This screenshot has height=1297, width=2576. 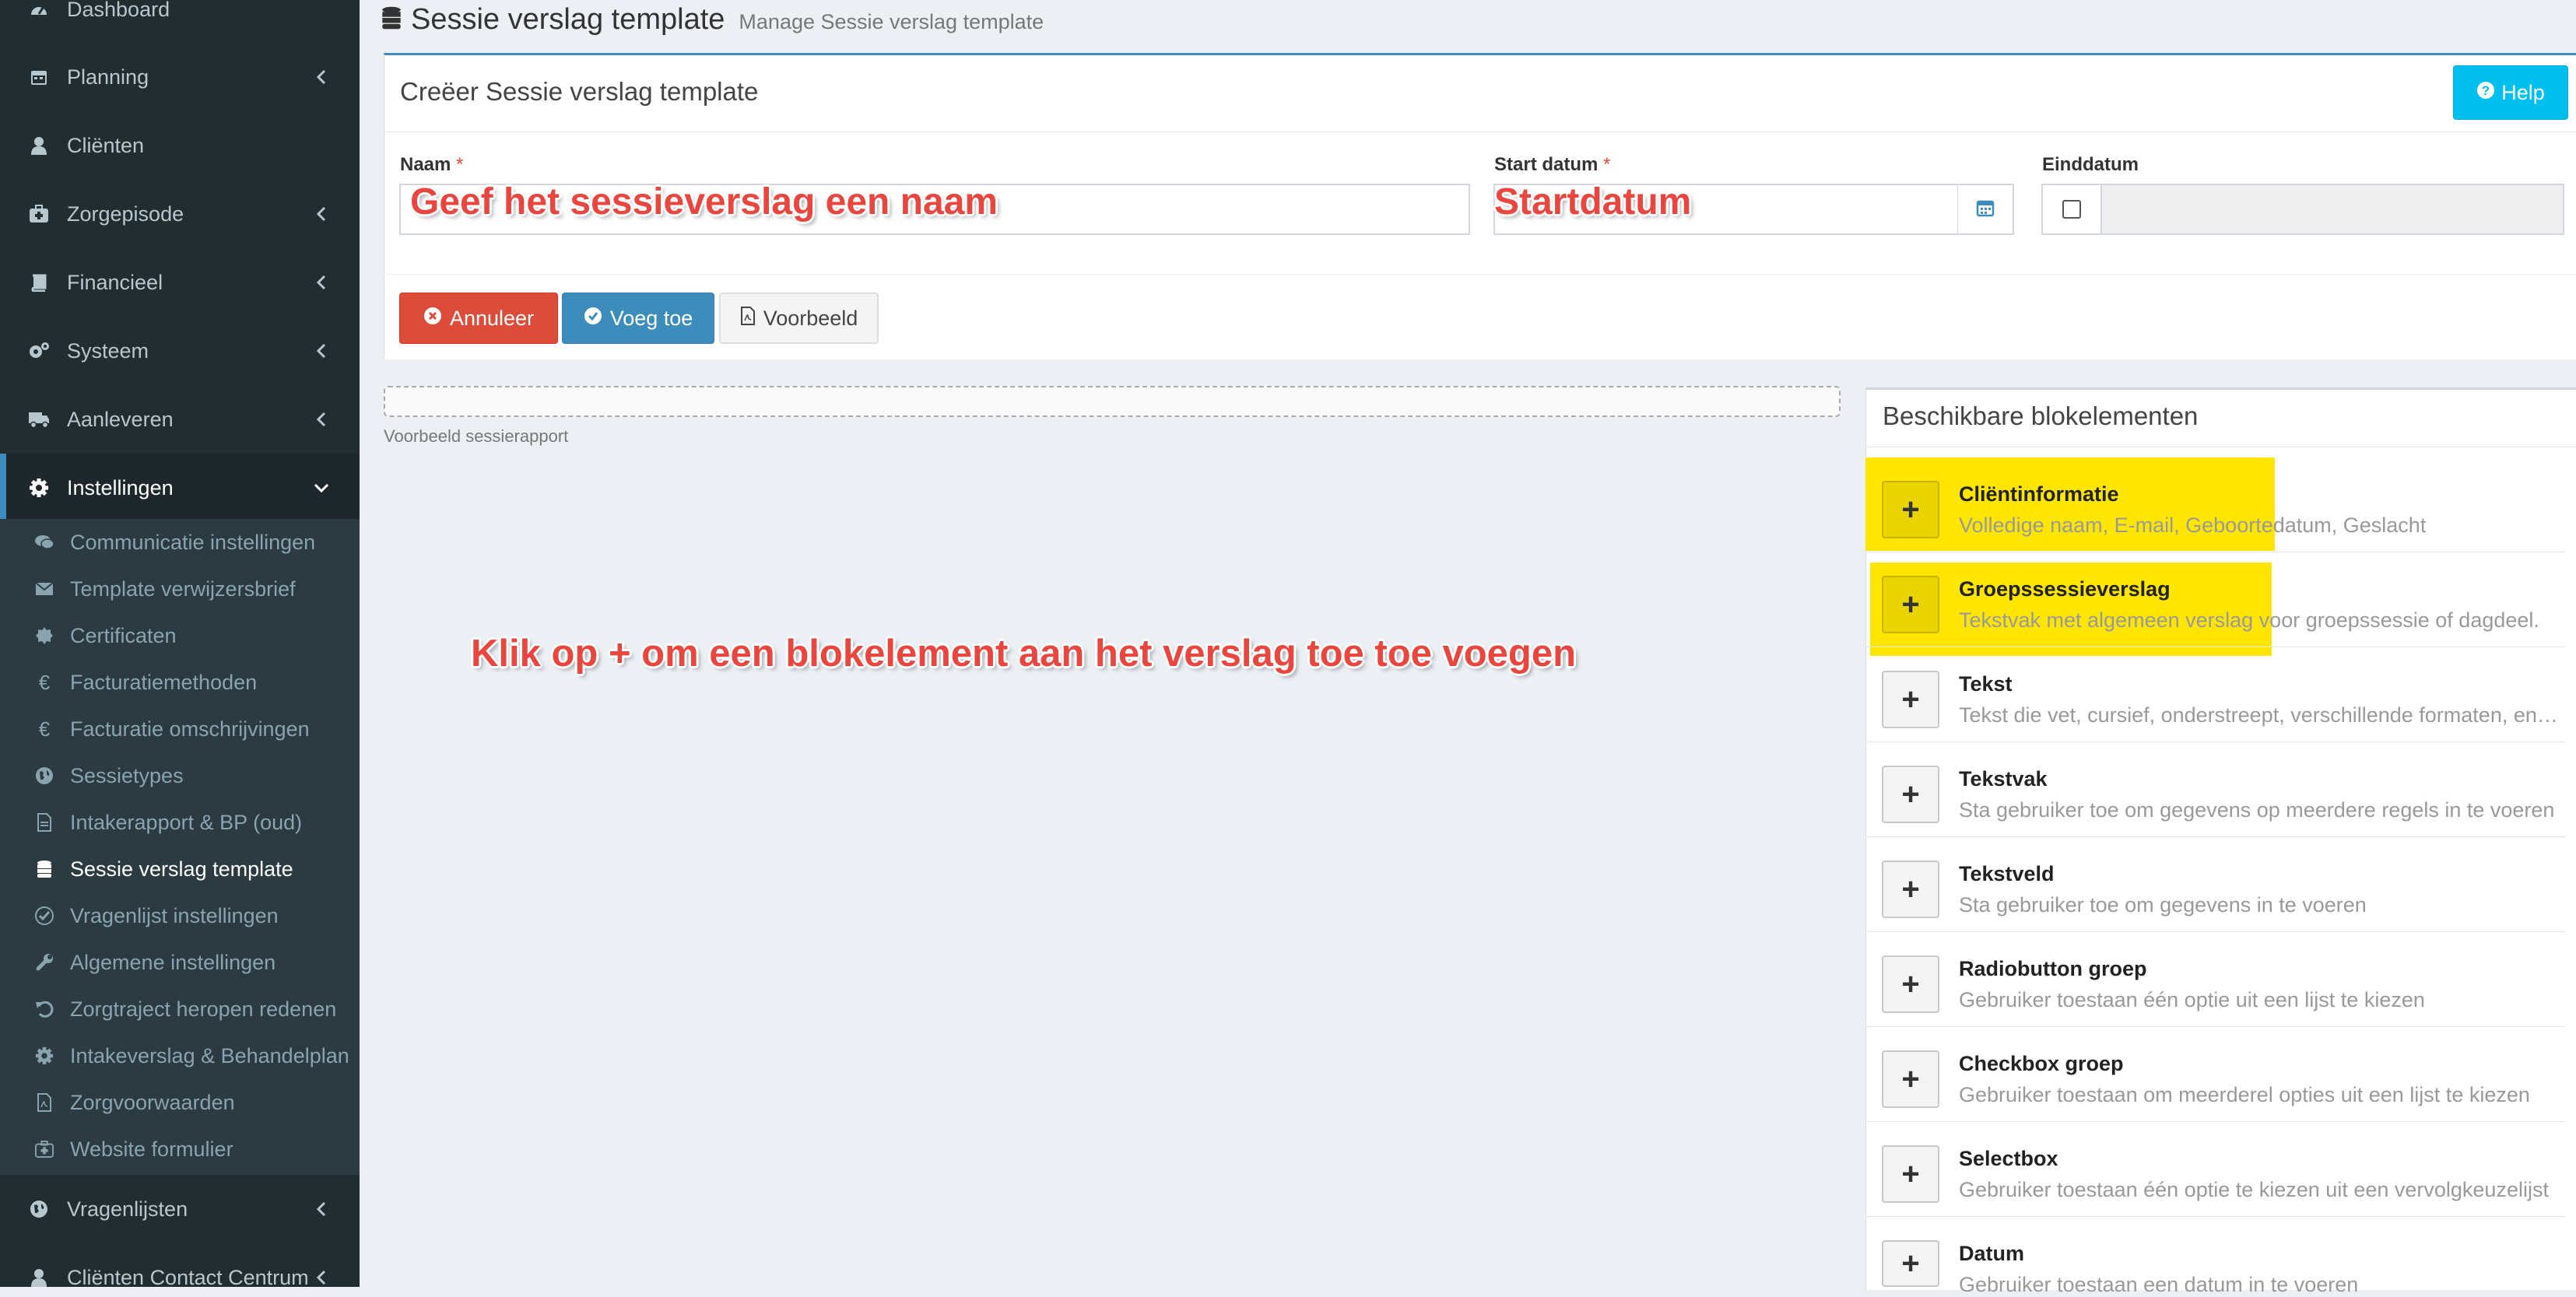 What do you see at coordinates (44, 962) in the screenshot?
I see `wrench-icon` at bounding box center [44, 962].